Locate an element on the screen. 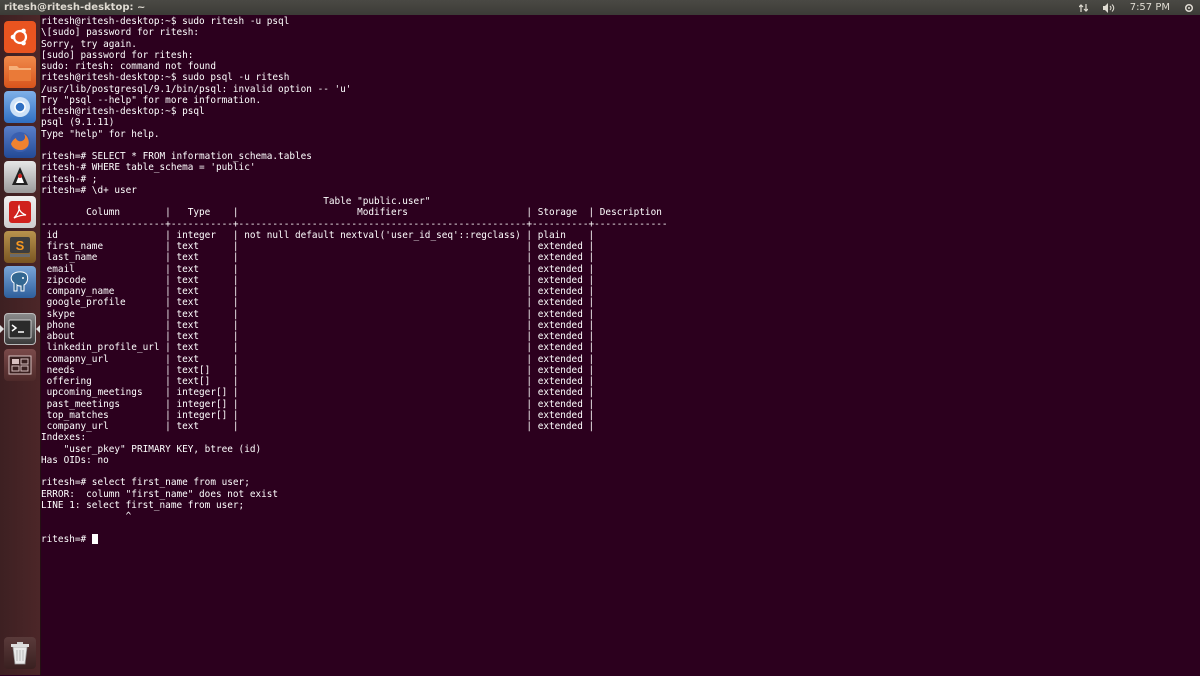  terminal-line: google_profile | text | | extended | is located at coordinates (318, 303).